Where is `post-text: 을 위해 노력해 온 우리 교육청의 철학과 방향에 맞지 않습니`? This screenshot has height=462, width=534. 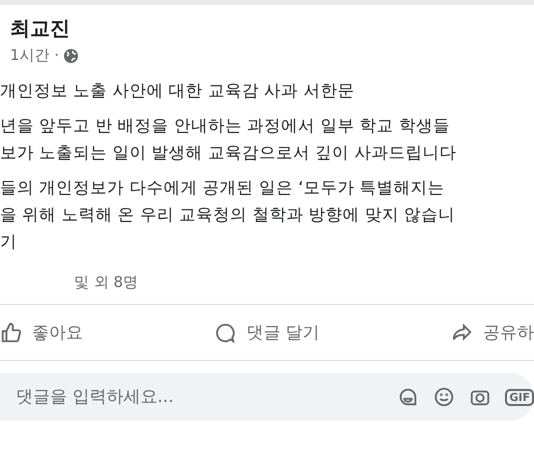
post-text: 을 위해 노력해 온 우리 교육청의 철학과 방향에 맞지 않습니 is located at coordinates (228, 215).